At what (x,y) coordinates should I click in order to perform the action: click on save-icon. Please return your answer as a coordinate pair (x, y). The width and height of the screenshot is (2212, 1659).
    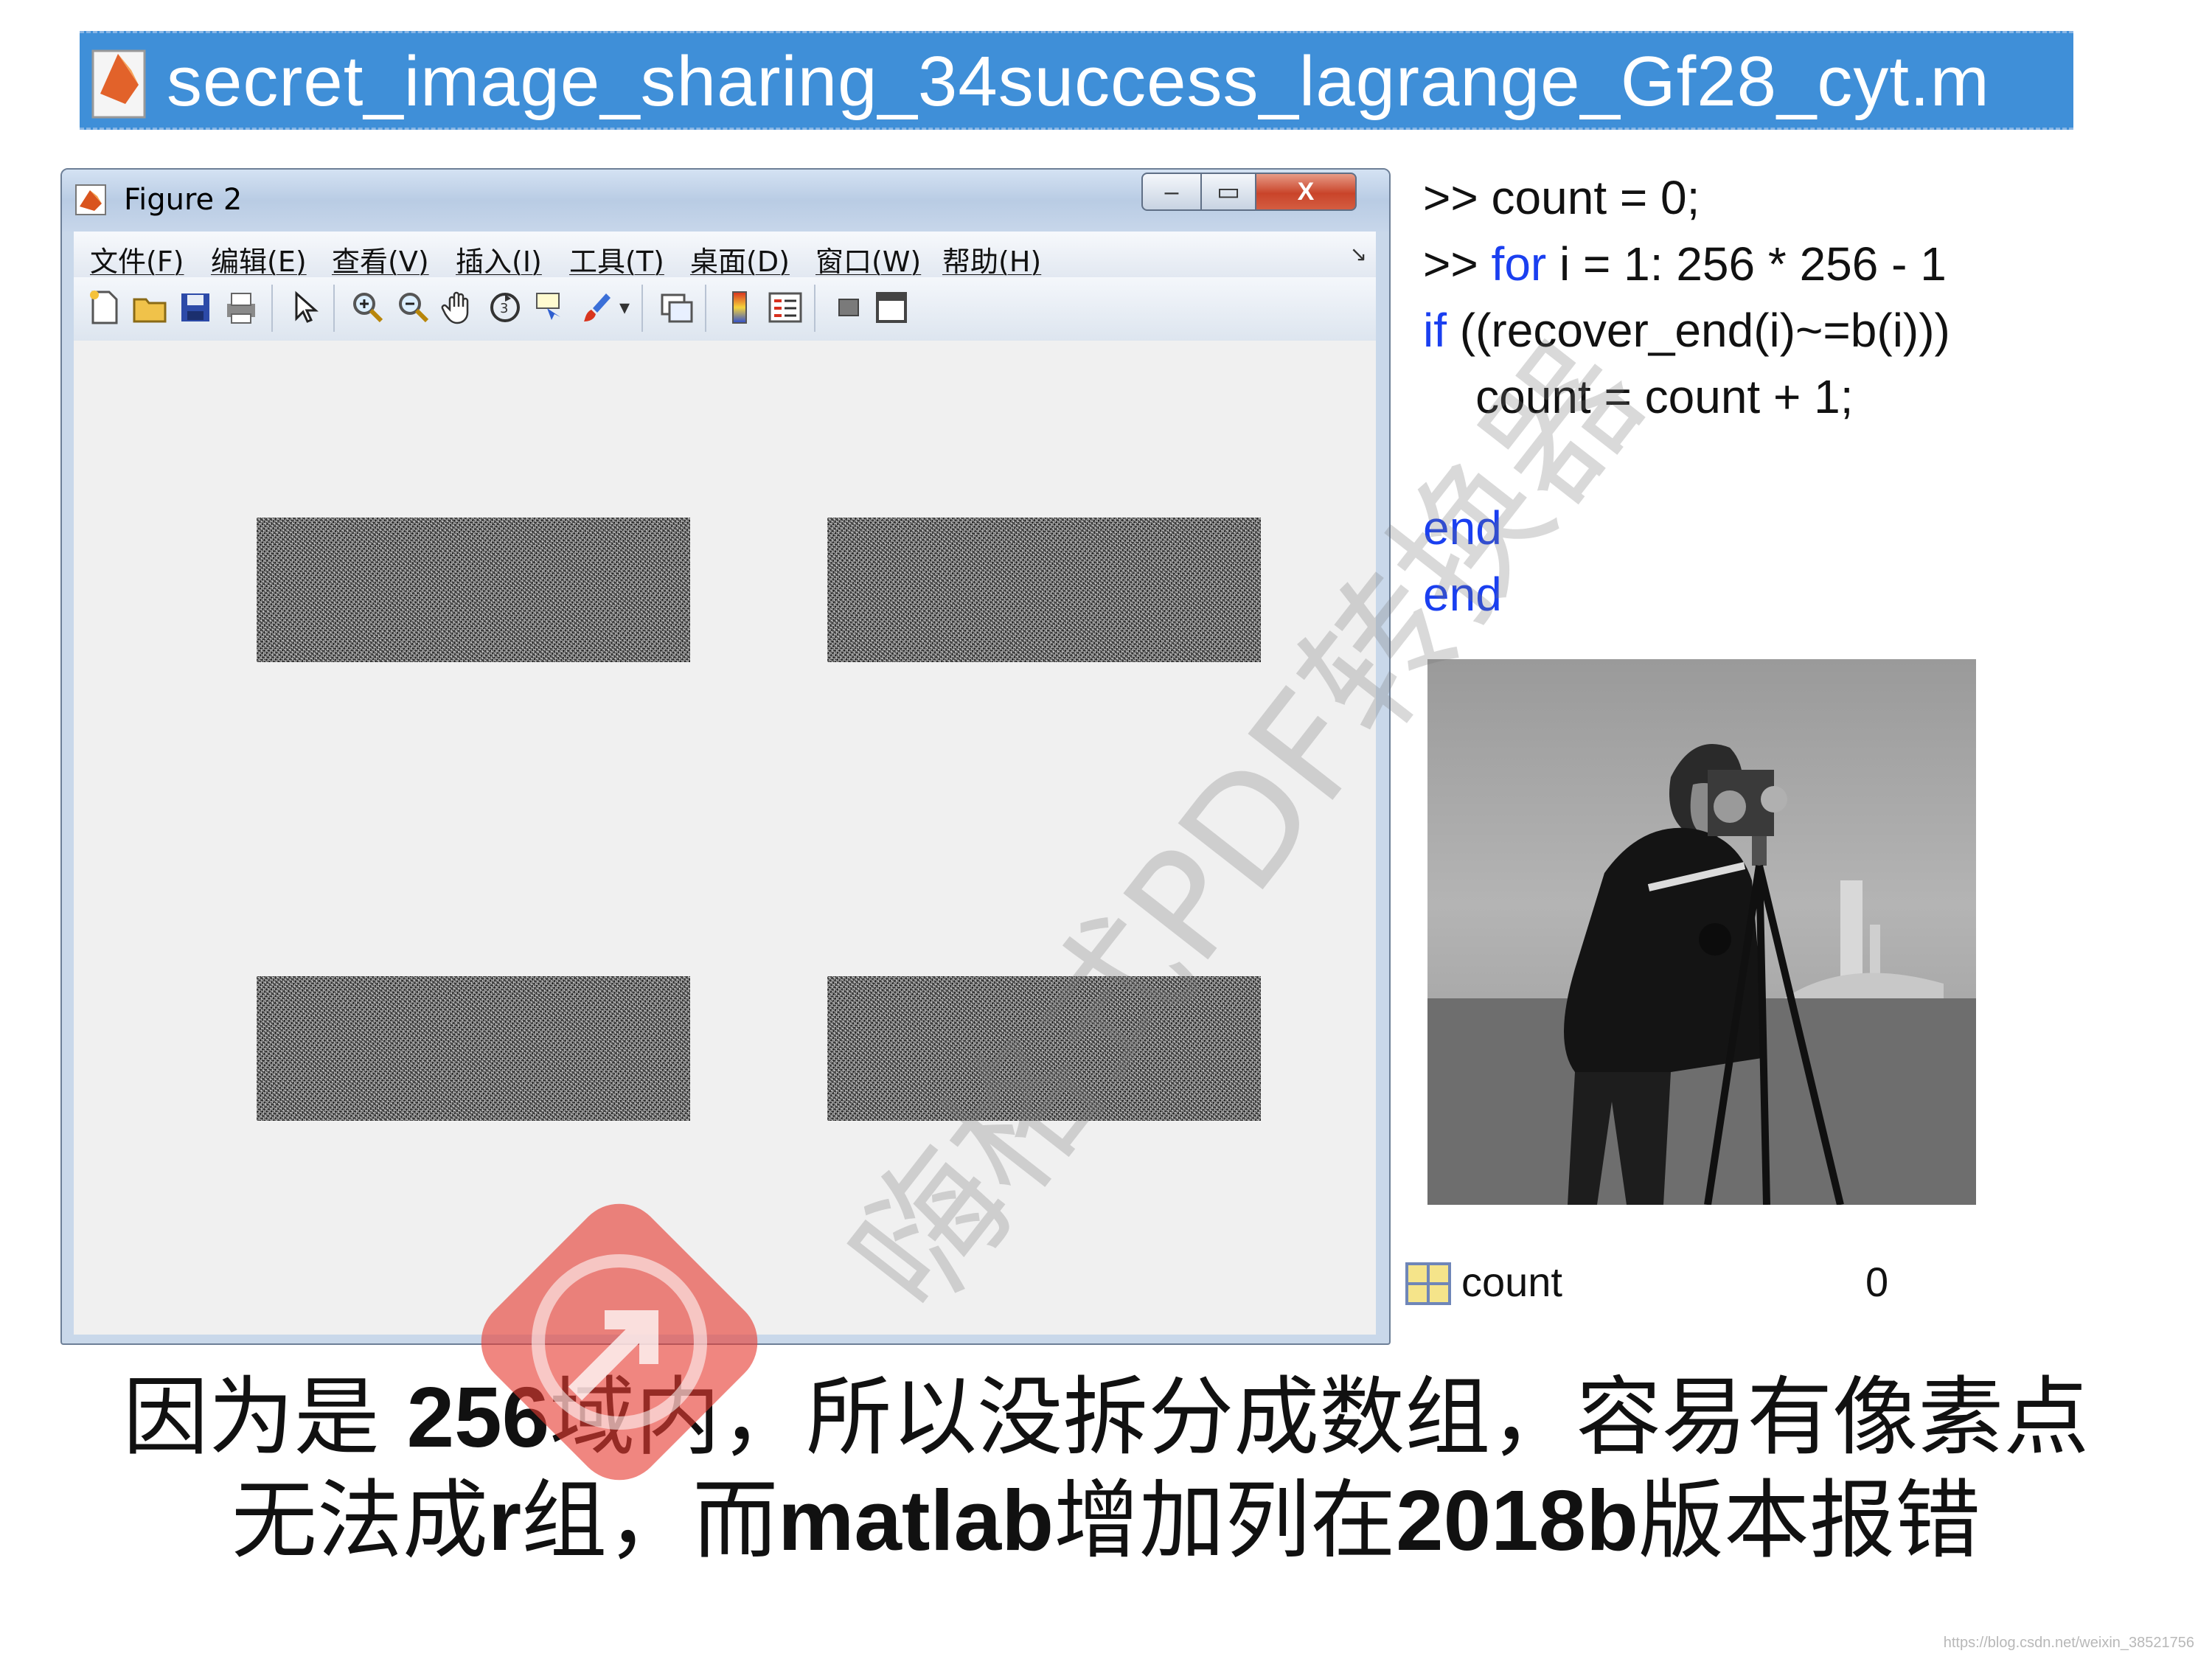
    Looking at the image, I should click on (195, 307).